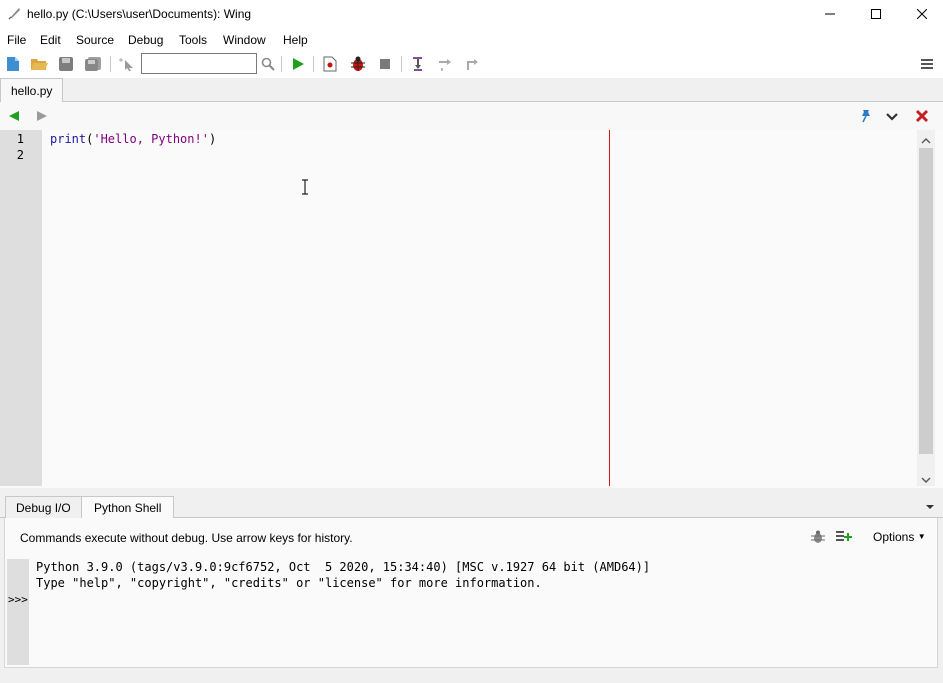  I want to click on new-file-icon, so click(13, 64).